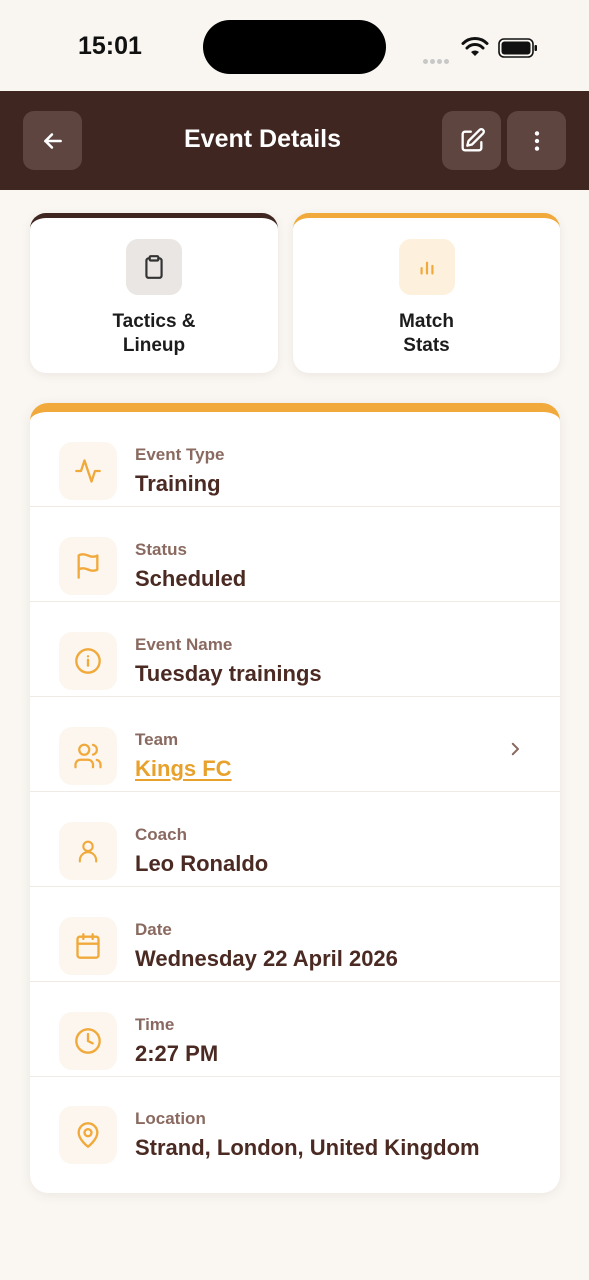  I want to click on battery-icon, so click(517, 48).